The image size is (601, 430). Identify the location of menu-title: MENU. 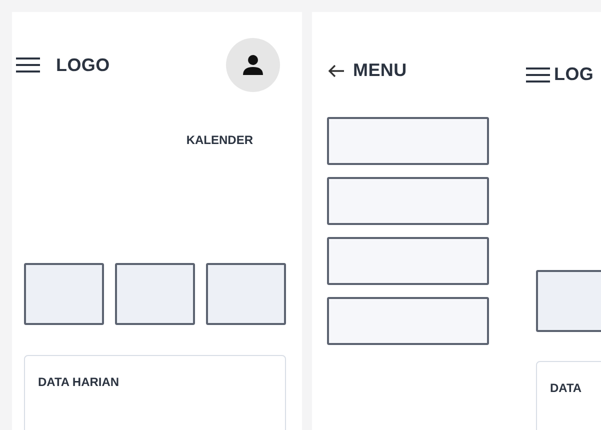
(380, 70).